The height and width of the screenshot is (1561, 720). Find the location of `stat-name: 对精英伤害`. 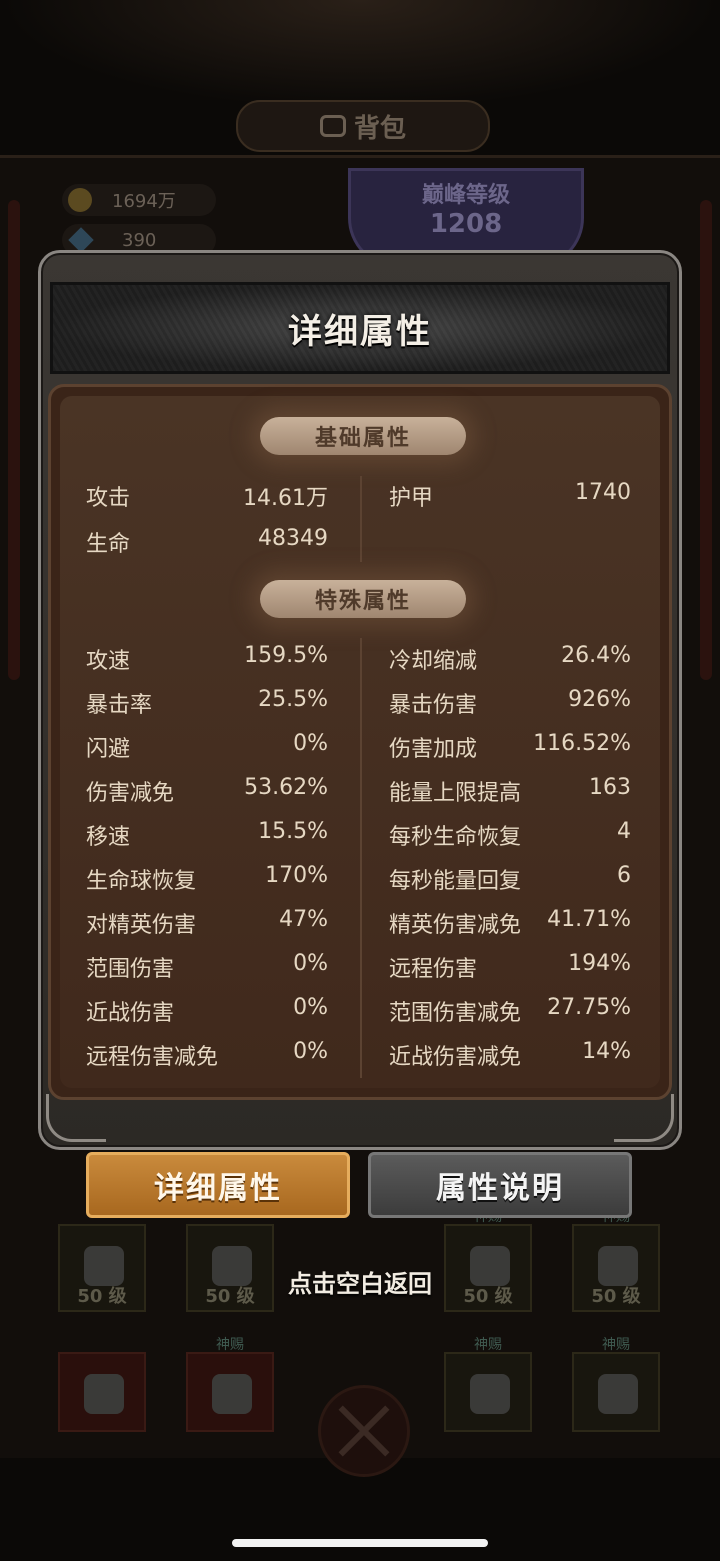

stat-name: 对精英伤害 is located at coordinates (141, 925).